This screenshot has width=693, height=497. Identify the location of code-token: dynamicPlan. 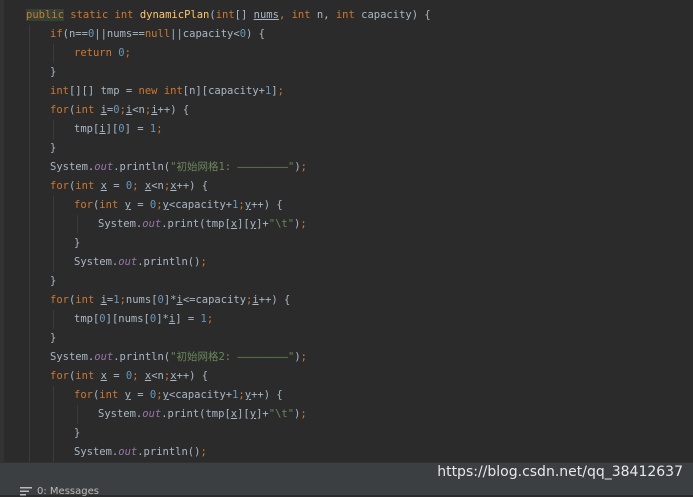
(174, 15).